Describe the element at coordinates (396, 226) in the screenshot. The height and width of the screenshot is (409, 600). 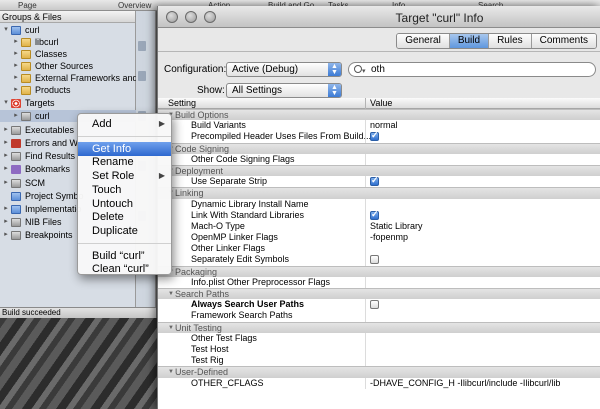
I see `setting-value: Static Library` at that location.